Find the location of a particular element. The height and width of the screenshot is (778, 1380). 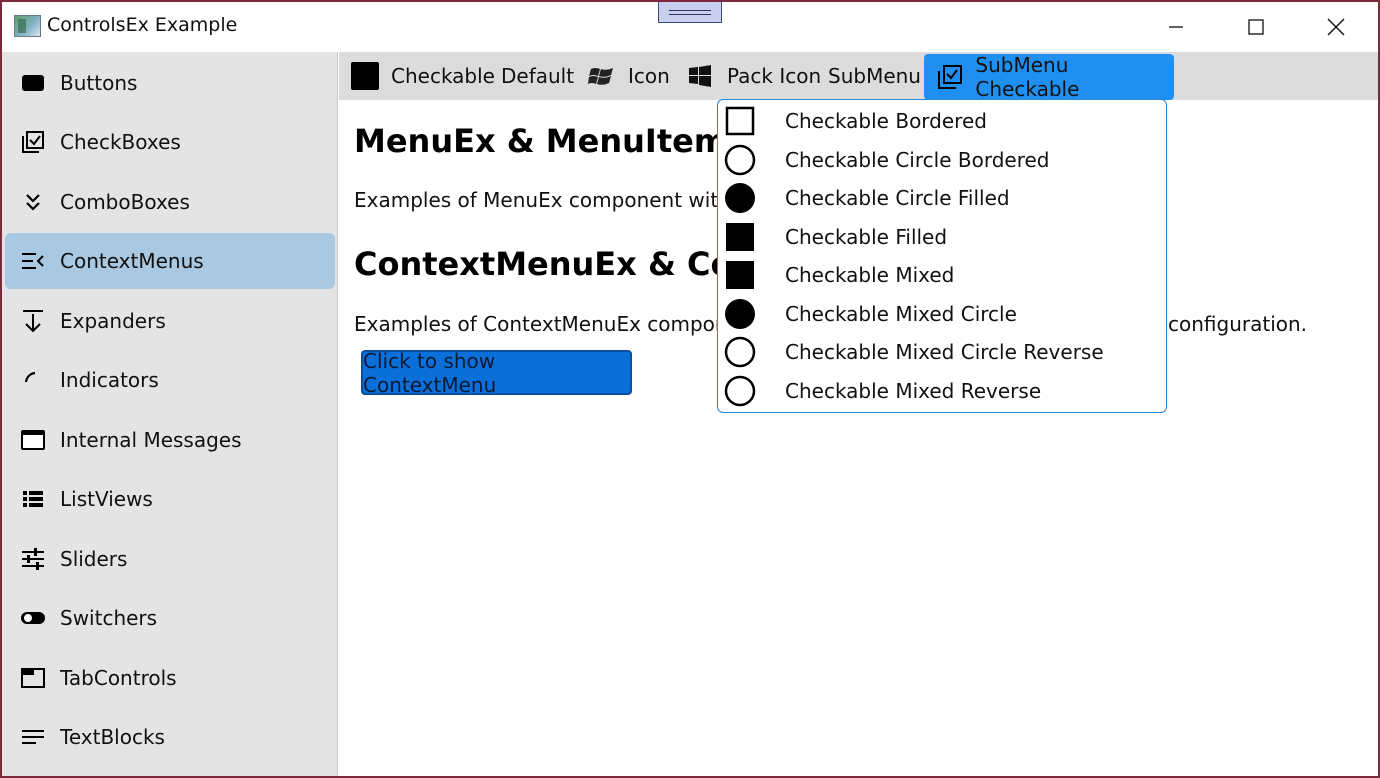

close-icon is located at coordinates (1336, 27).